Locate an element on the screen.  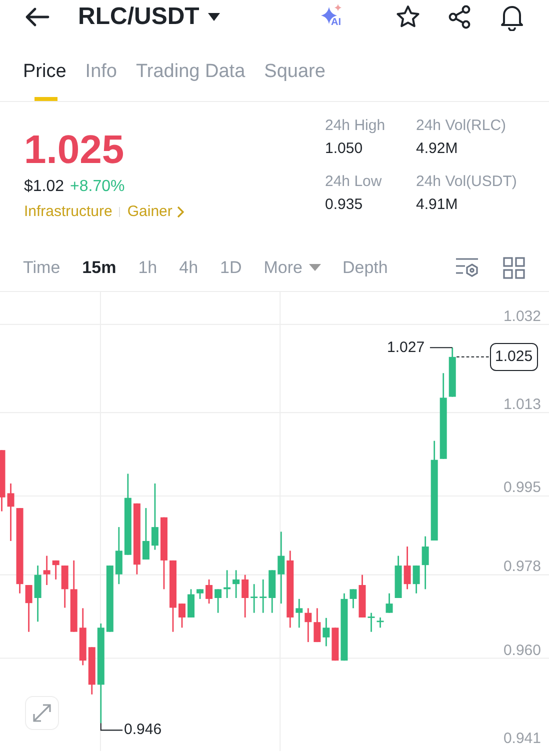
tab: Square is located at coordinates (295, 79).